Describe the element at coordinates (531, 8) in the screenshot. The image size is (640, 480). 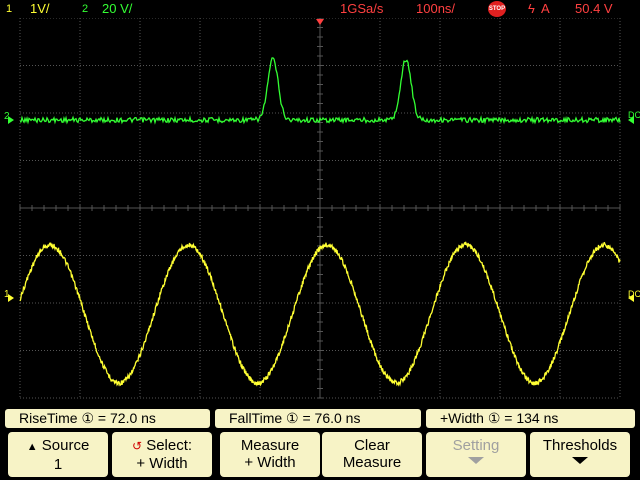
I see `trigger-edge-icon: ϟ` at that location.